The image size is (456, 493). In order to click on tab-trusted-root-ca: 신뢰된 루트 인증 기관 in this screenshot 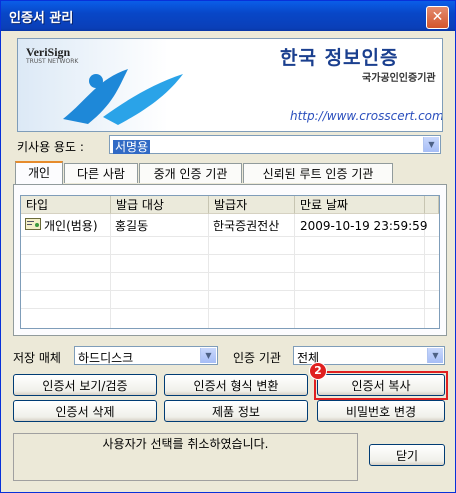, I will do `click(318, 173)`.